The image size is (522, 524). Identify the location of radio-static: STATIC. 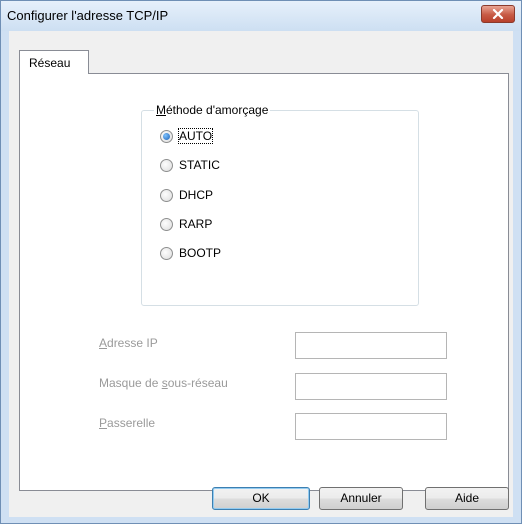
(190, 165).